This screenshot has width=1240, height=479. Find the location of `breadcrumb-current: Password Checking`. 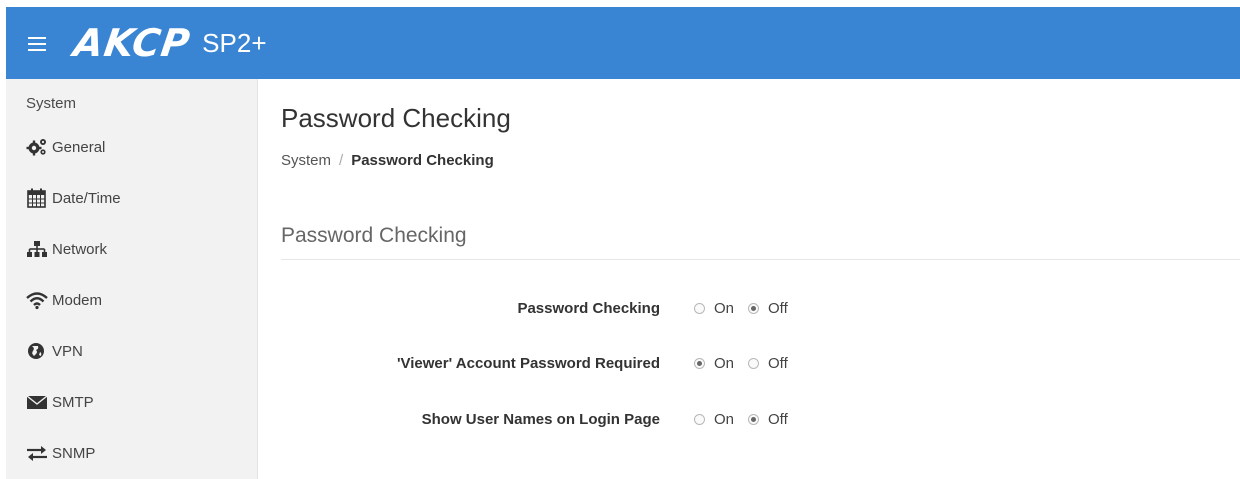

breadcrumb-current: Password Checking is located at coordinates (422, 160).